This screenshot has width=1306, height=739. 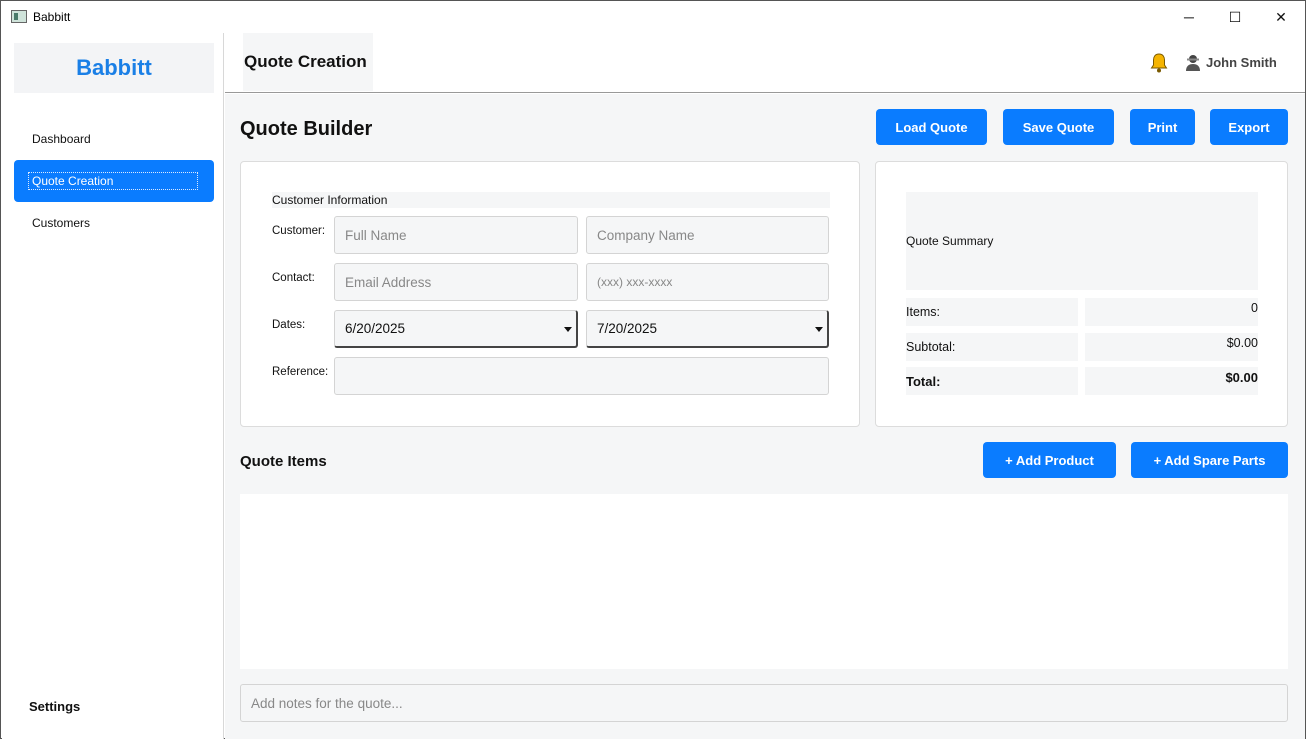 What do you see at coordinates (931, 127) in the screenshot?
I see `load-quote-button: Load Quote` at bounding box center [931, 127].